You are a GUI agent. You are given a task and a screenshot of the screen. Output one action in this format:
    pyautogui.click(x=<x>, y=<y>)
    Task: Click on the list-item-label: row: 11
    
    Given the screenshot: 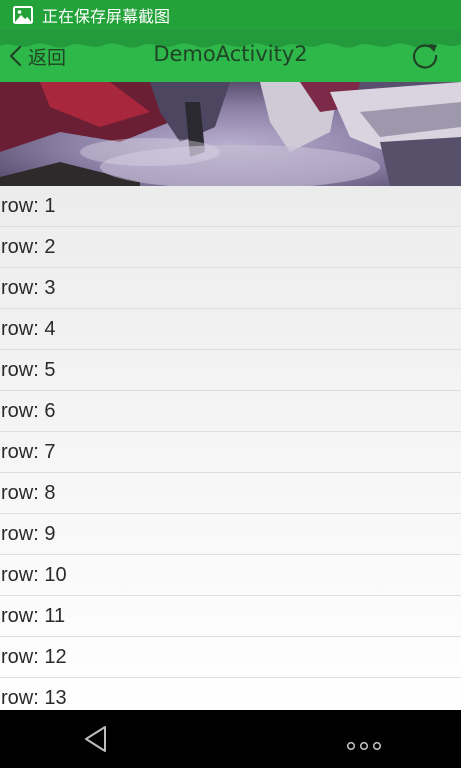 What is the action you would take?
    pyautogui.click(x=33, y=615)
    